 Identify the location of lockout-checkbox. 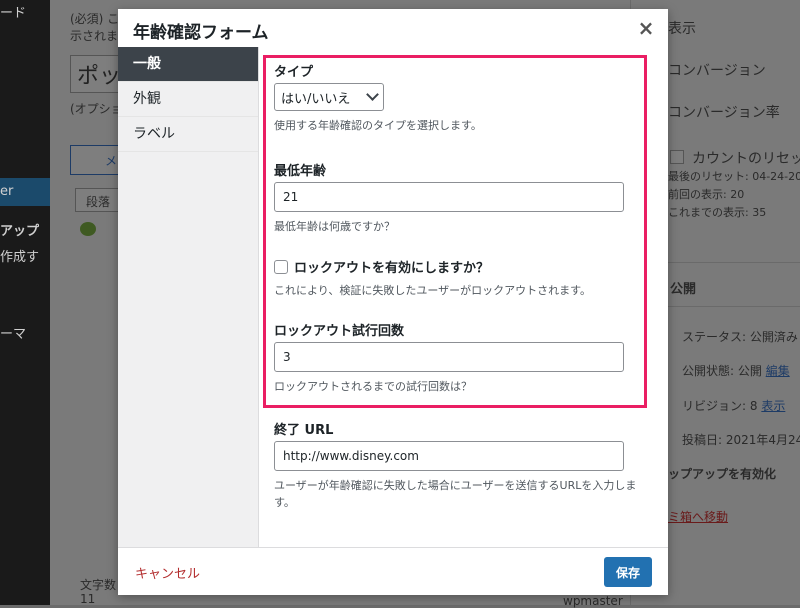
(281, 266).